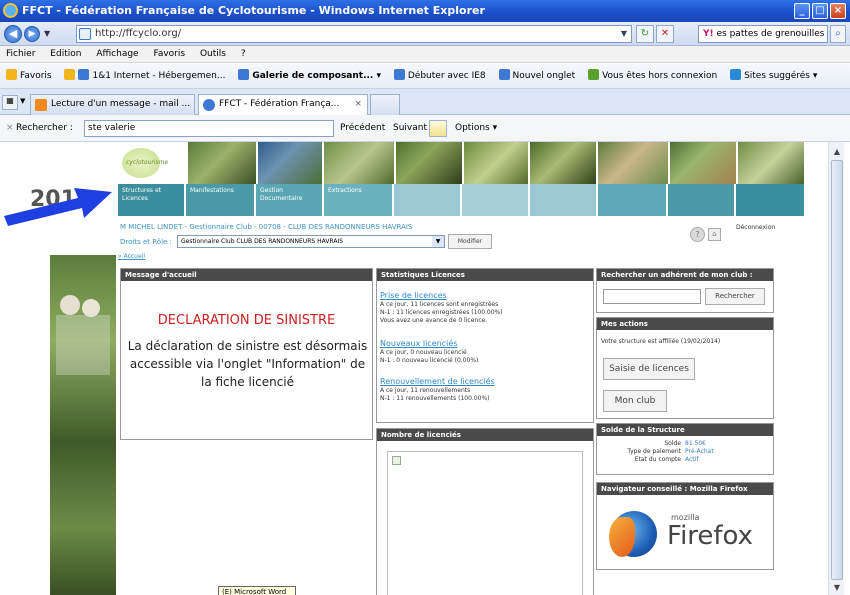  What do you see at coordinates (802, 11) in the screenshot?
I see `minimize-button: _` at bounding box center [802, 11].